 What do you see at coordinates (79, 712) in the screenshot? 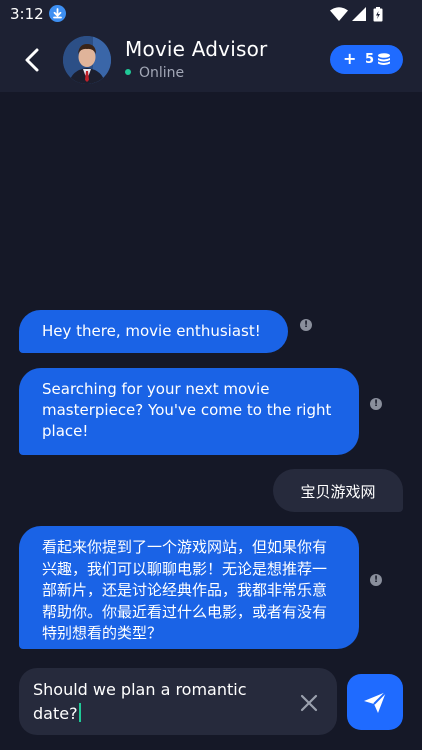
I see `text-caret` at bounding box center [79, 712].